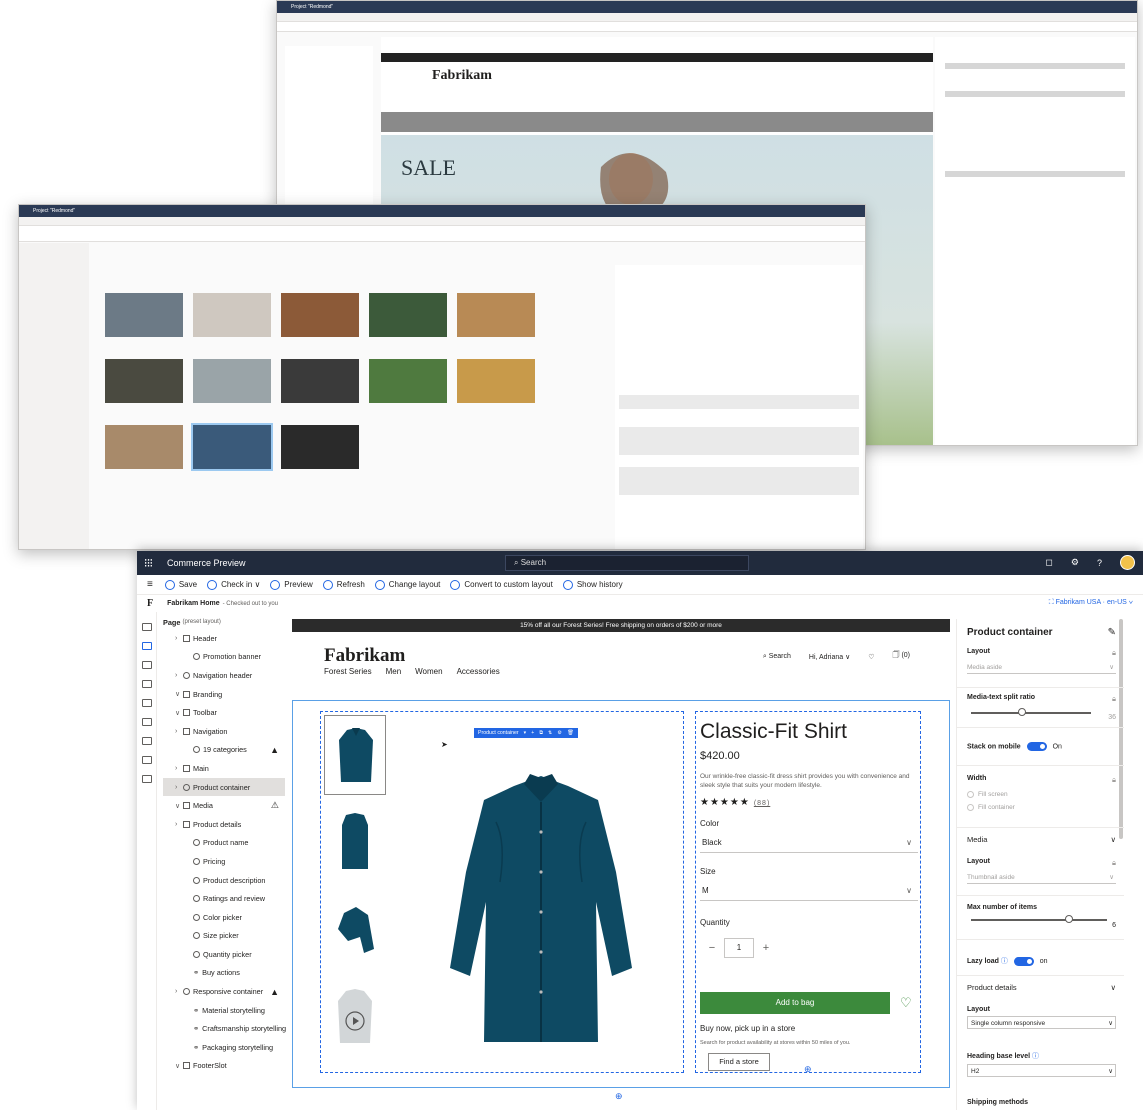 The height and width of the screenshot is (1110, 1143). Describe the element at coordinates (394, 671) in the screenshot. I see `menu-item-men: Men` at that location.